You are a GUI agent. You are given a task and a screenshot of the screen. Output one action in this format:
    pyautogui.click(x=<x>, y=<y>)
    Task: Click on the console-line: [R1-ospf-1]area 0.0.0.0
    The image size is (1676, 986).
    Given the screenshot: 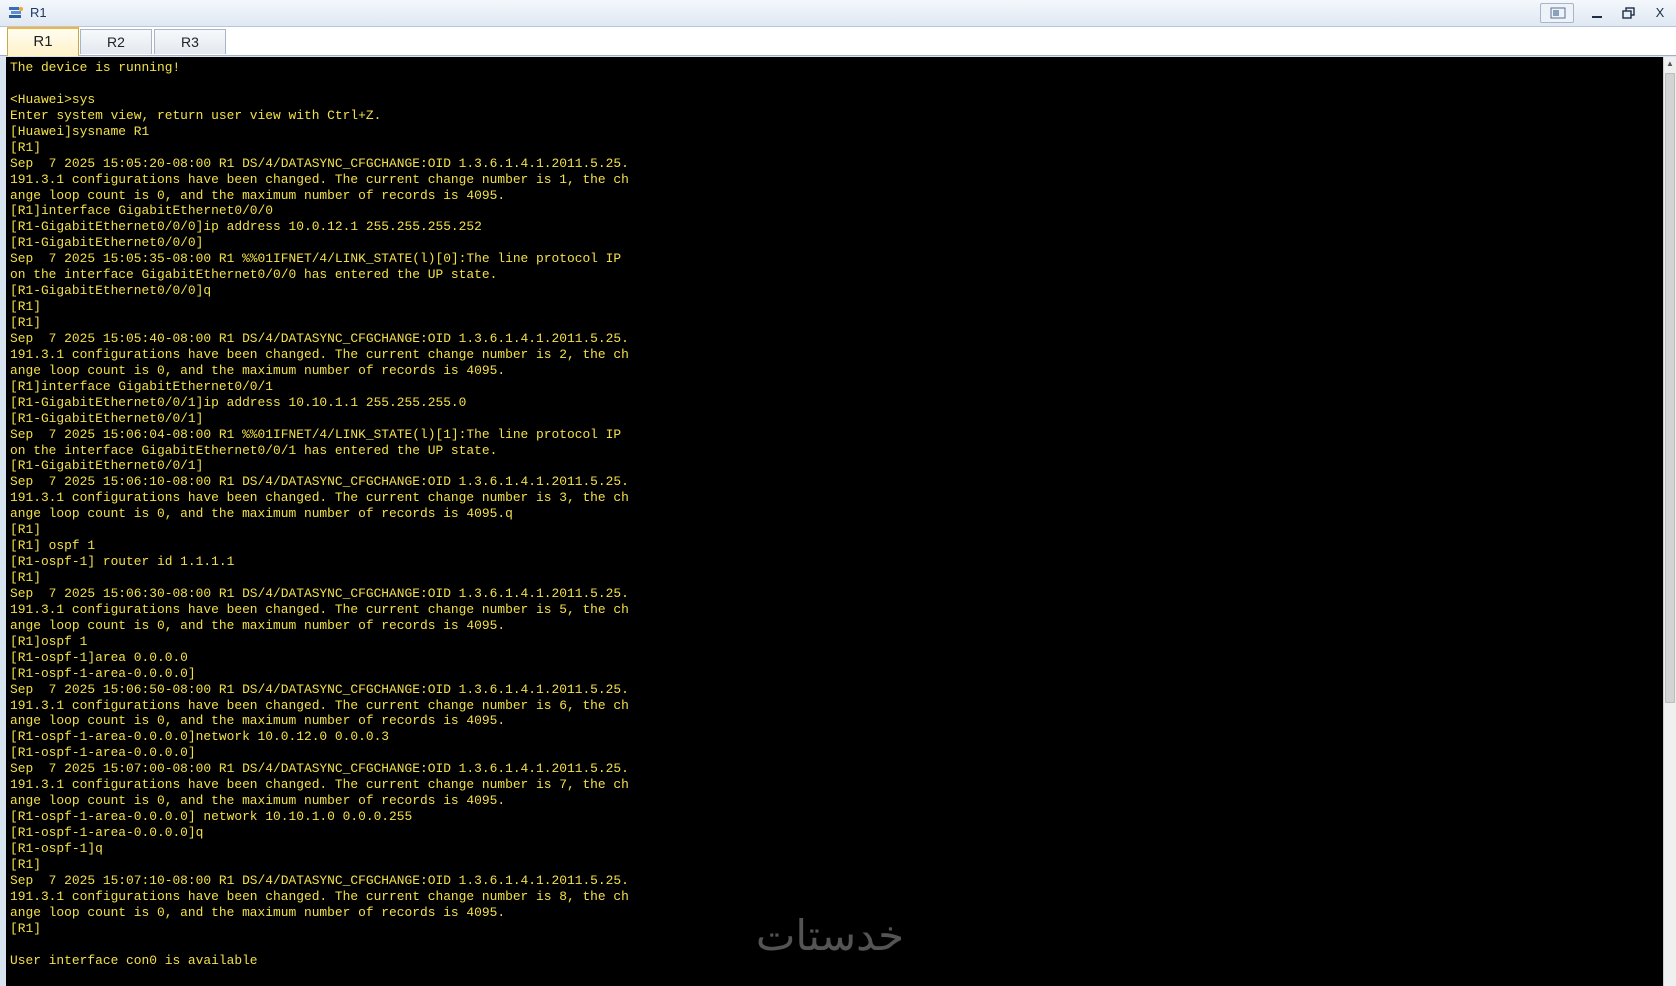 What is the action you would take?
    pyautogui.click(x=99, y=657)
    